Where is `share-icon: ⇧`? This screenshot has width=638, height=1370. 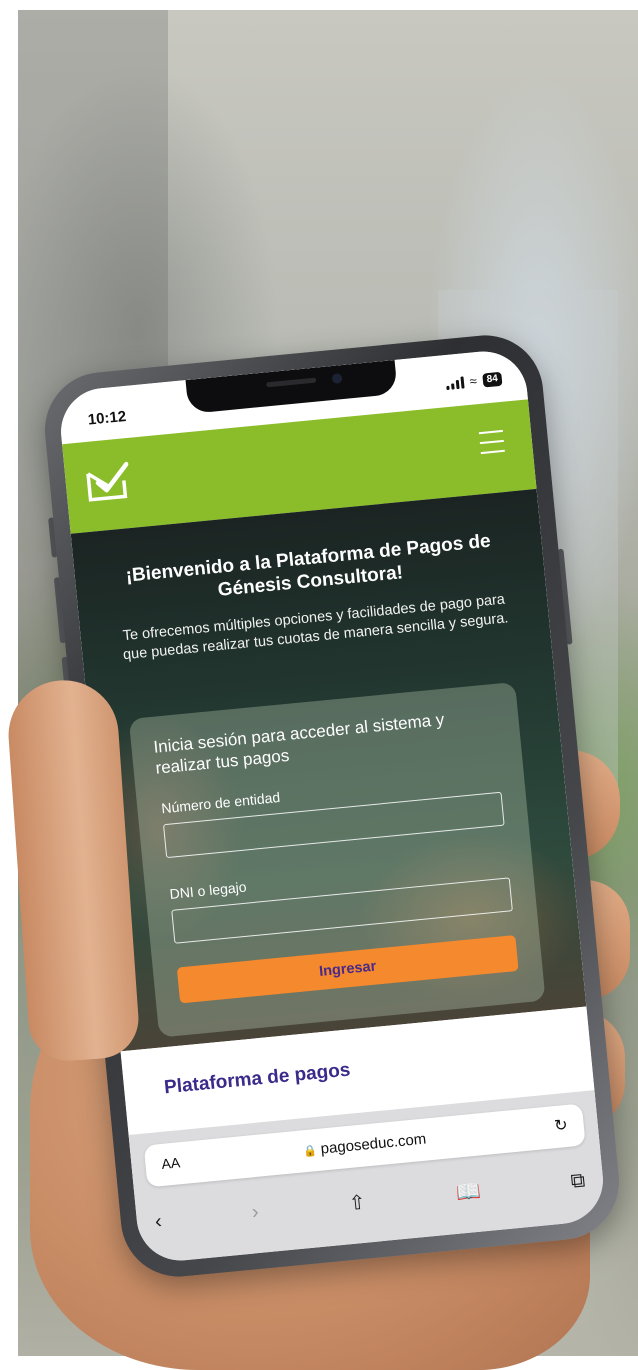
share-icon: ⇧ is located at coordinates (357, 1202).